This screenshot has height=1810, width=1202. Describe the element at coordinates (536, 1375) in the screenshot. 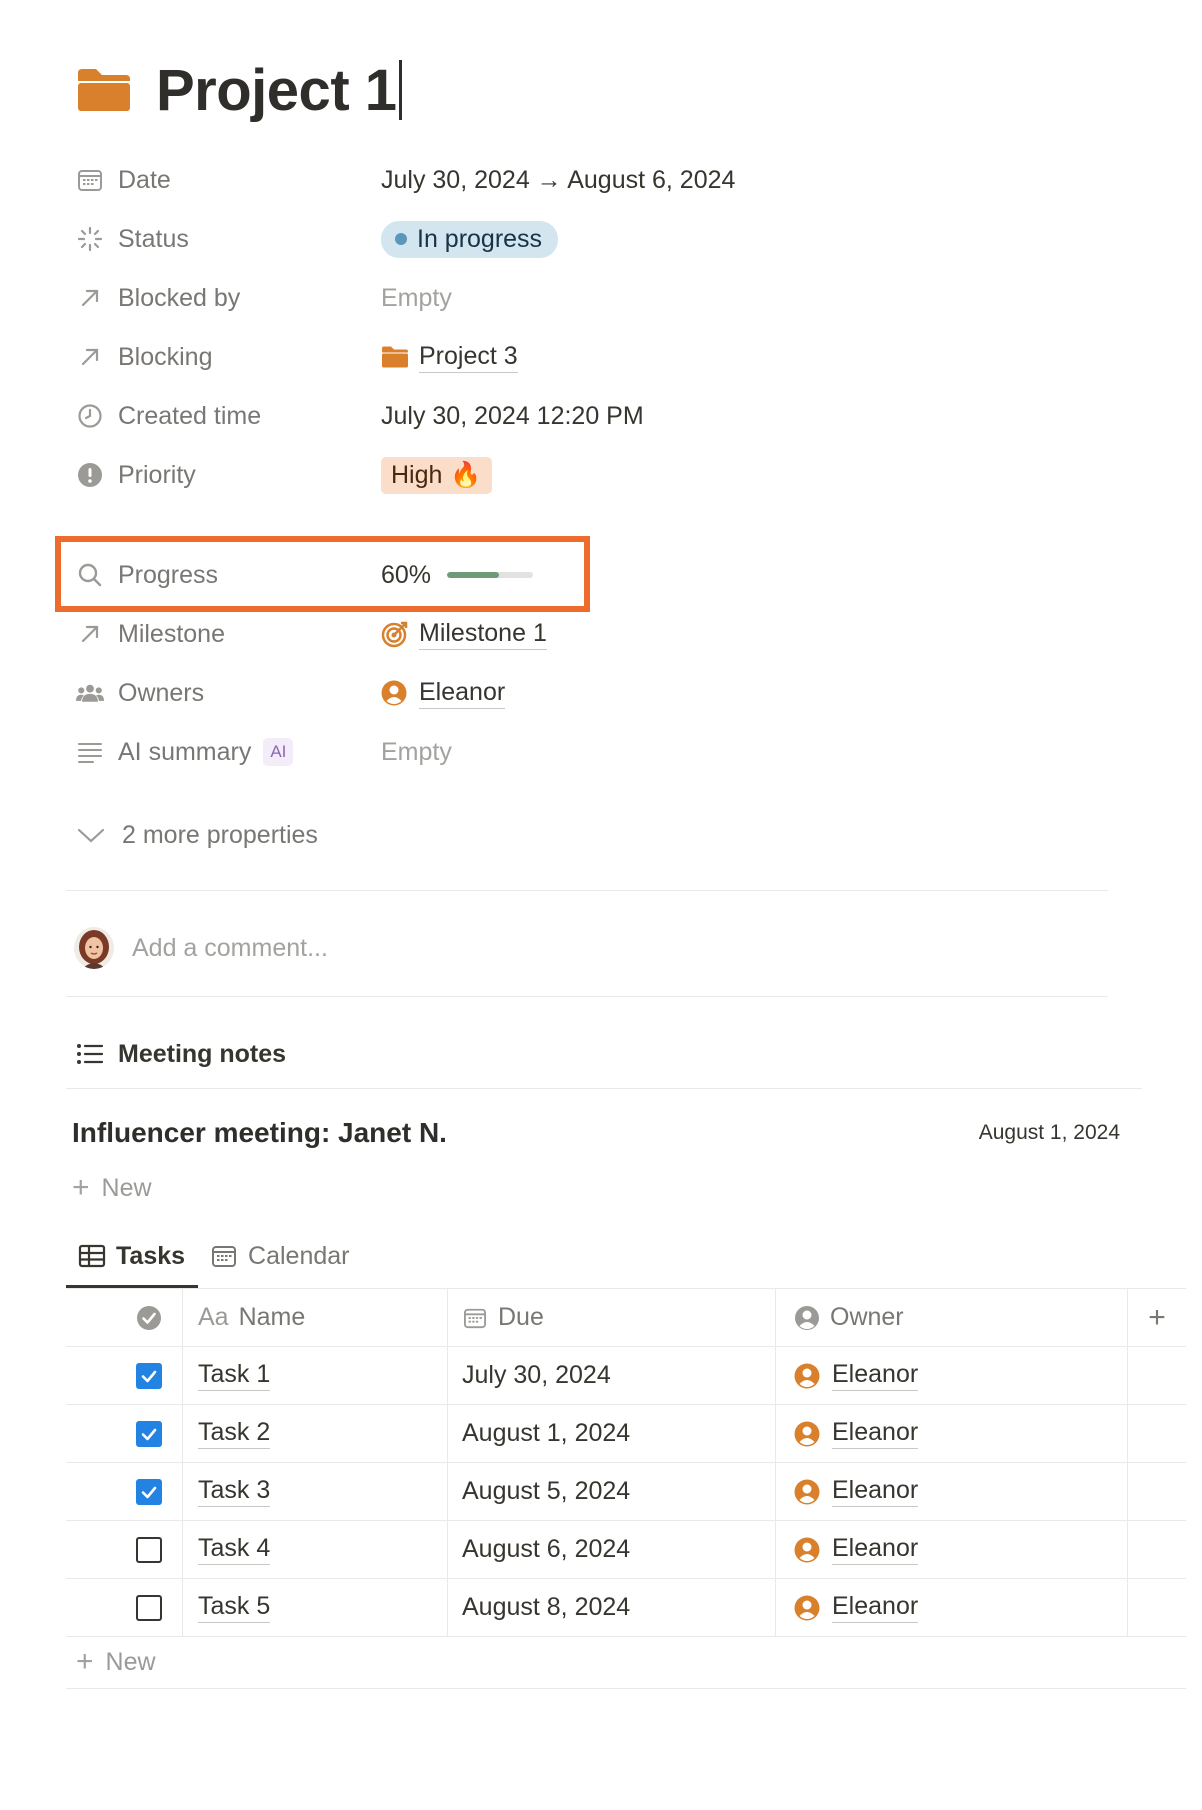

I see `task-due: July 30, 2024` at that location.